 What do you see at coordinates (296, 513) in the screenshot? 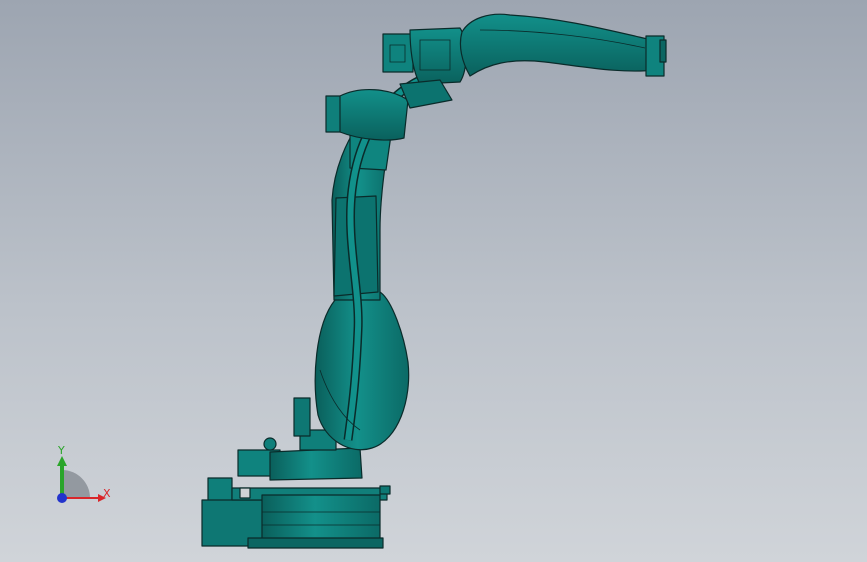
I see `robot-base` at bounding box center [296, 513].